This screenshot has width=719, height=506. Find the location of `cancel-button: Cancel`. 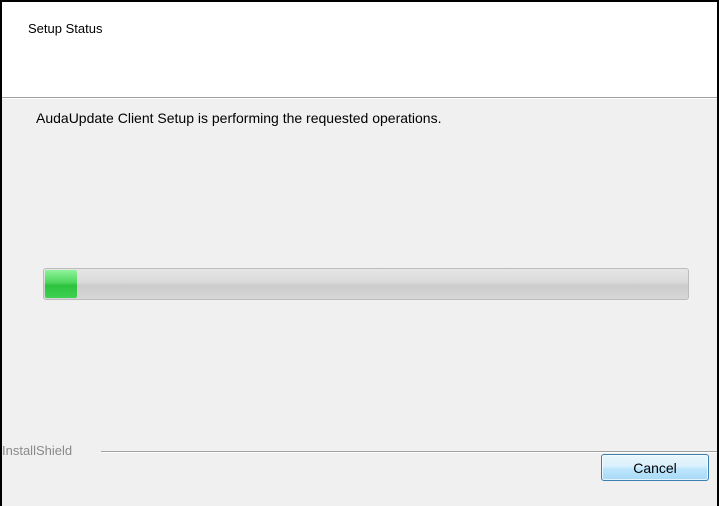

cancel-button: Cancel is located at coordinates (655, 467).